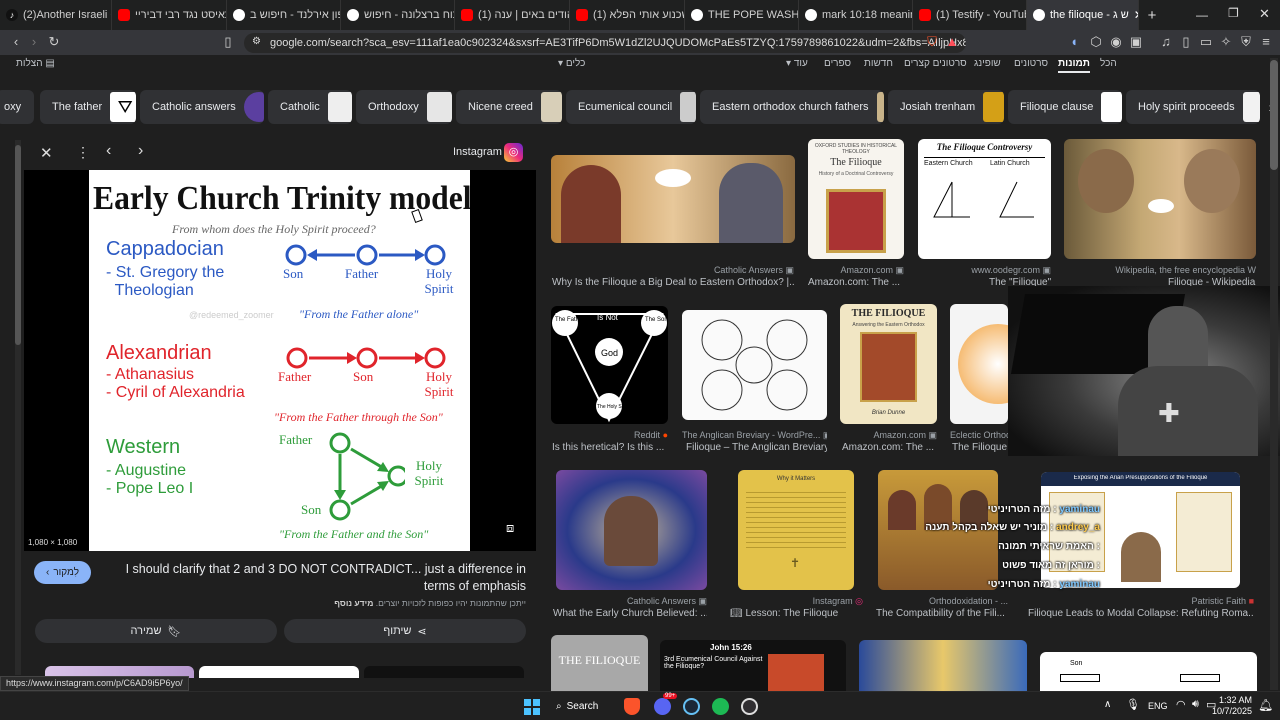  Describe the element at coordinates (510, 528) in the screenshot. I see `lens-icon: ⧈` at that location.